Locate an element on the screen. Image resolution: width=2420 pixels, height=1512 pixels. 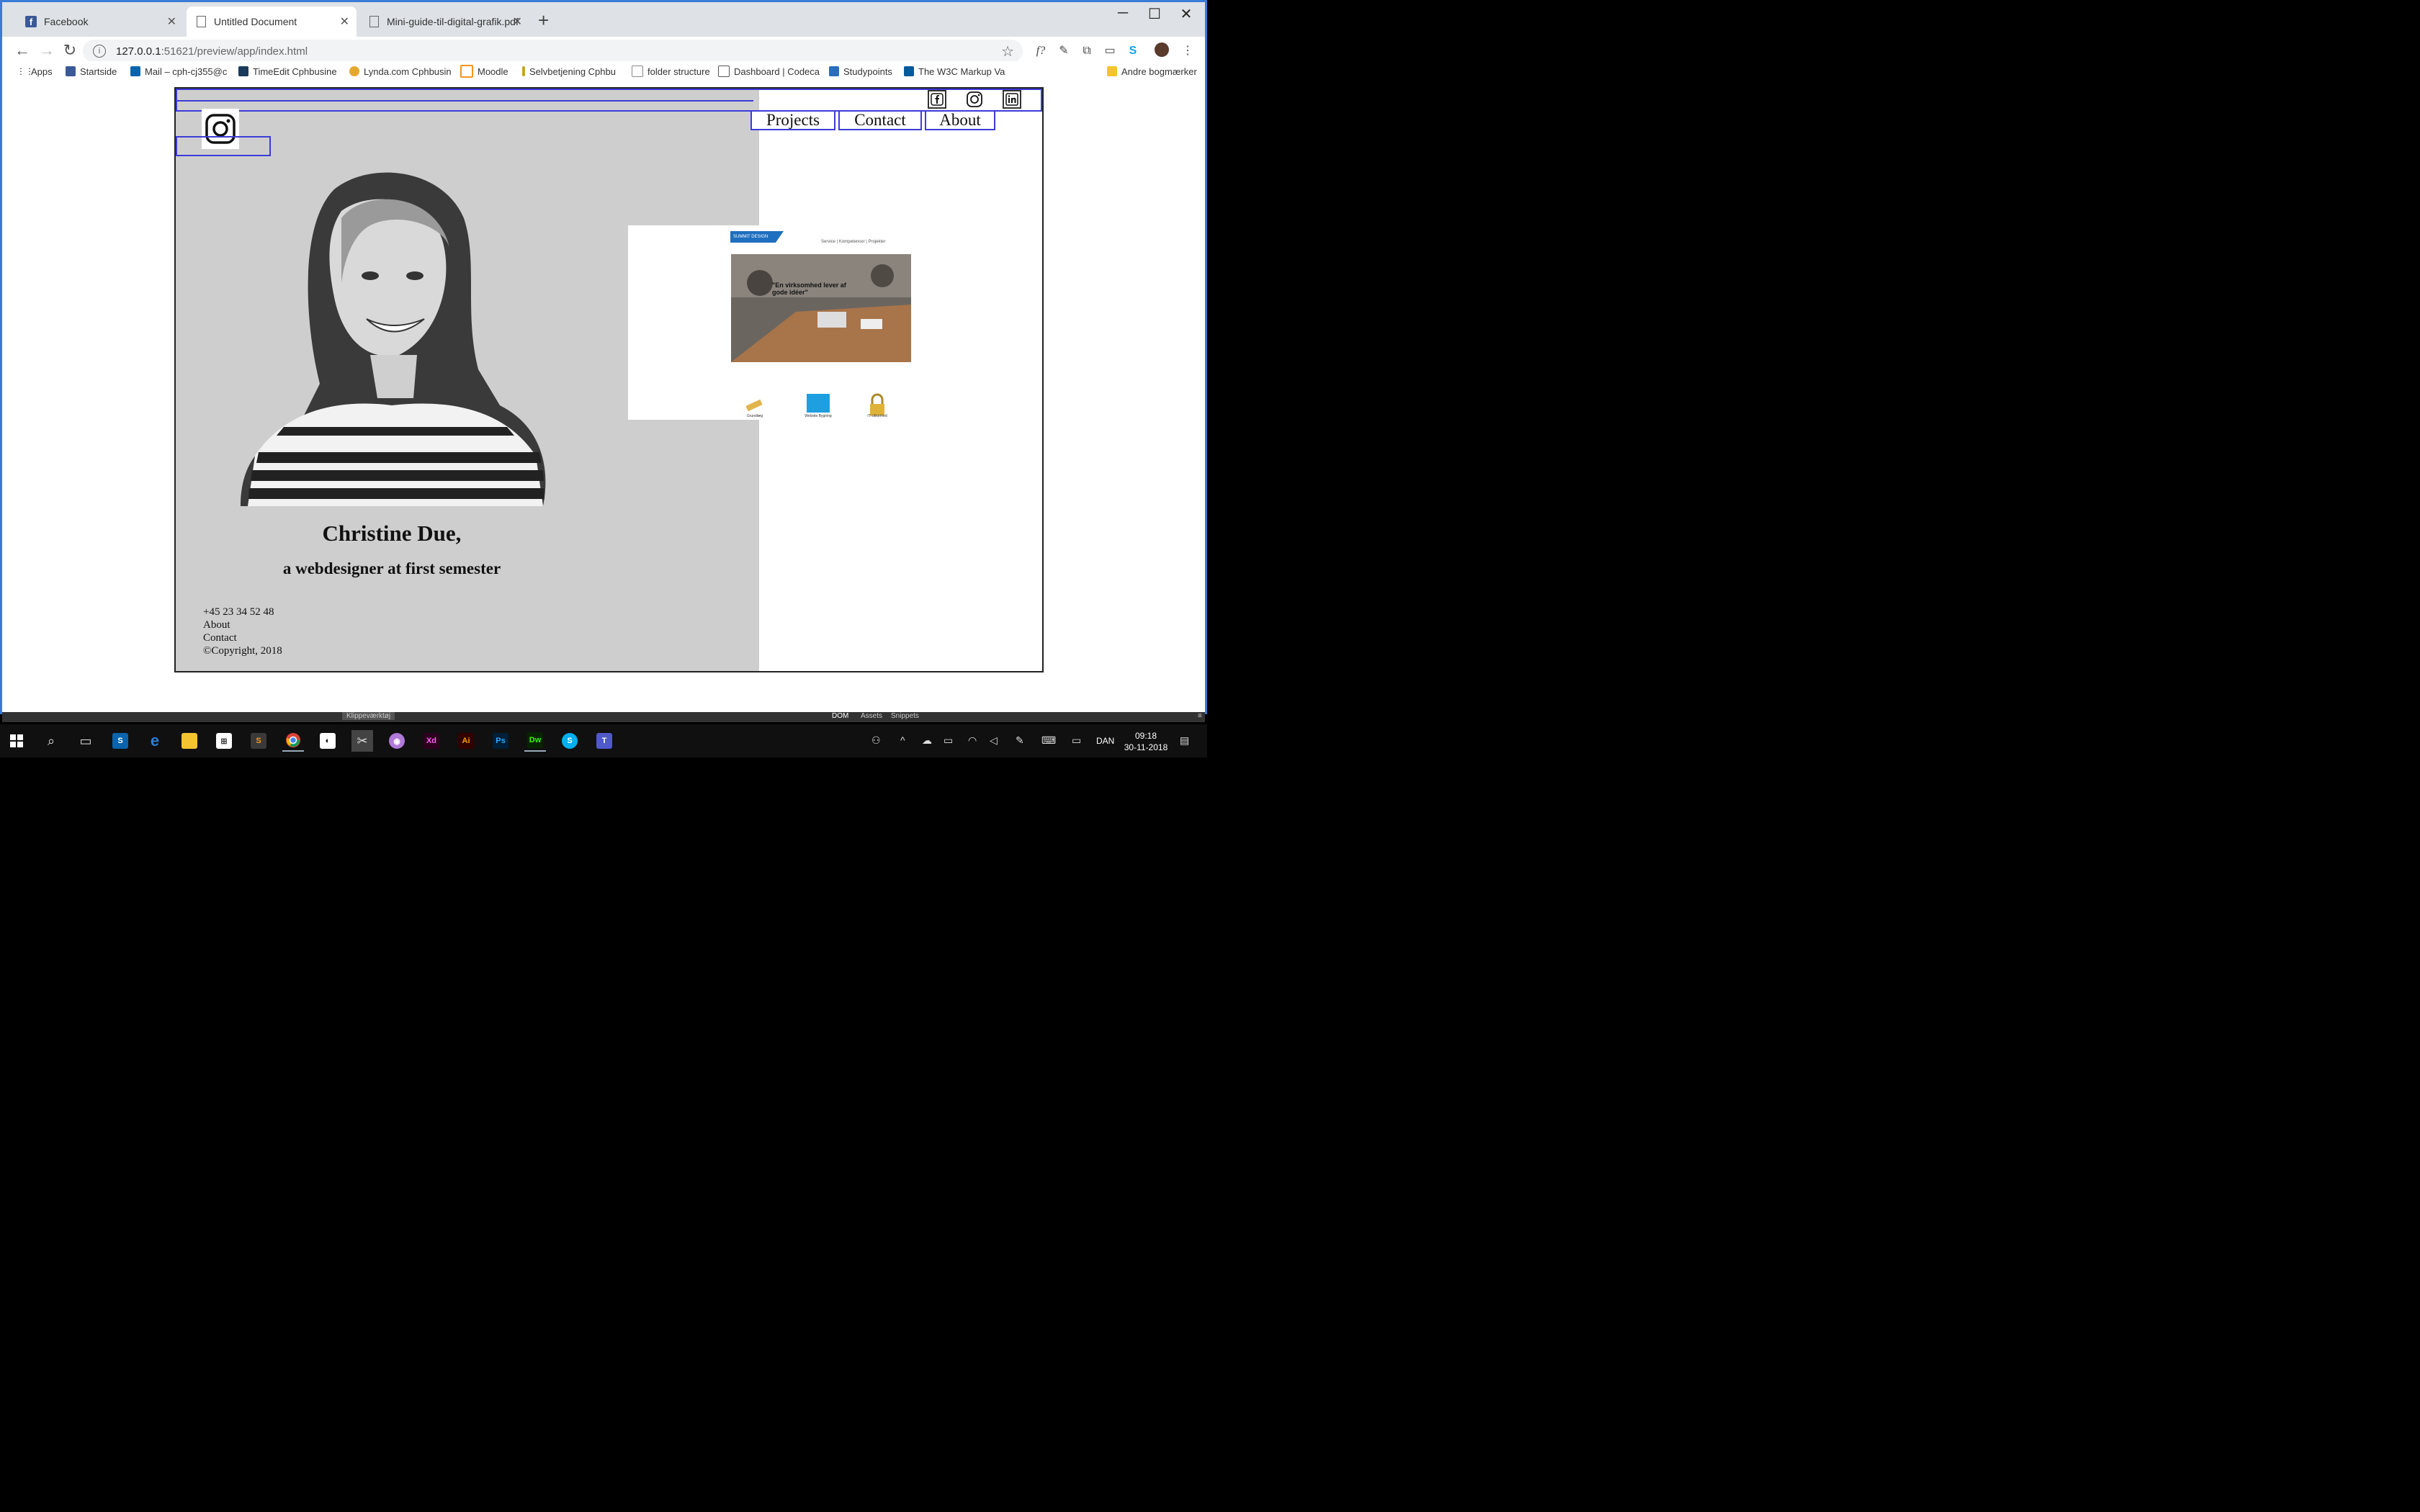
store-icon: ⊞ is located at coordinates (224, 741).